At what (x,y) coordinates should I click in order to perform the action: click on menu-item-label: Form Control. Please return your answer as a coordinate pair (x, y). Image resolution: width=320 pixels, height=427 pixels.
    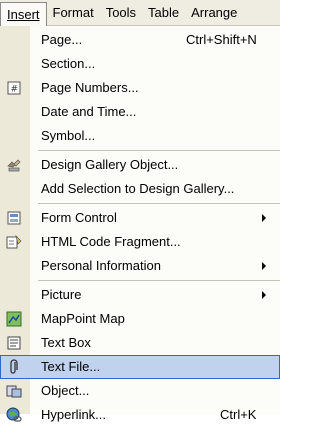
    Looking at the image, I should click on (79, 217).